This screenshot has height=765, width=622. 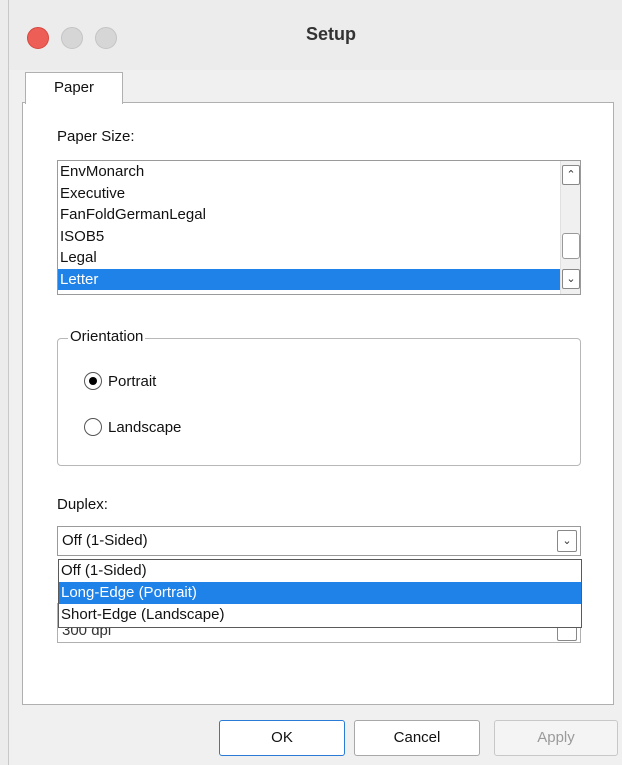 What do you see at coordinates (320, 615) in the screenshot?
I see `dropdown-option: Short-Edge (Landscape)` at bounding box center [320, 615].